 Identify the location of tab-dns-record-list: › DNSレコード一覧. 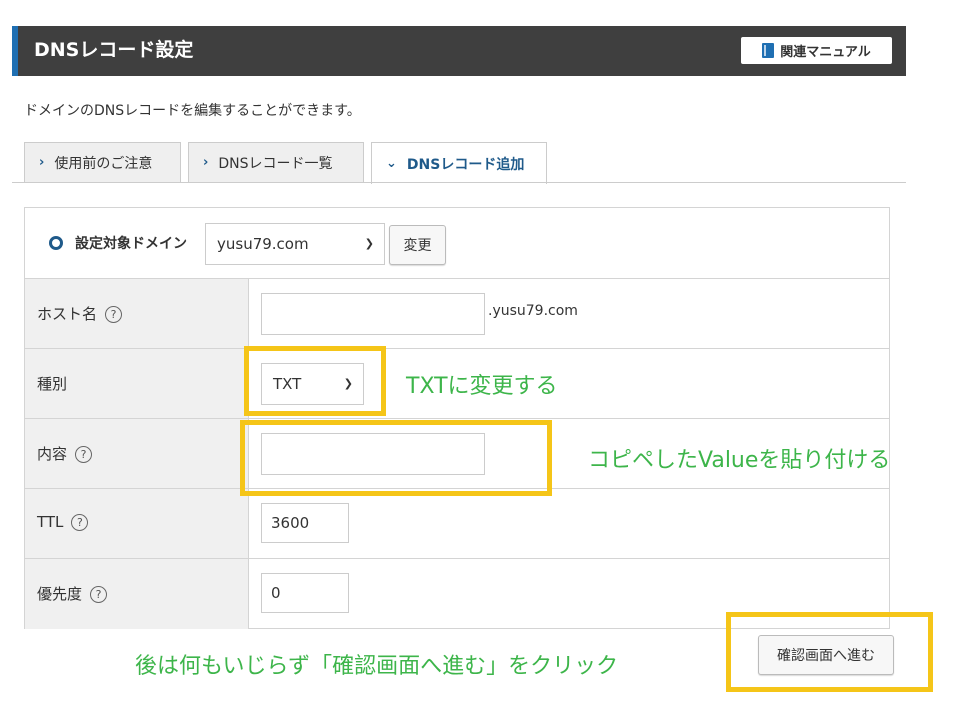
(276, 162).